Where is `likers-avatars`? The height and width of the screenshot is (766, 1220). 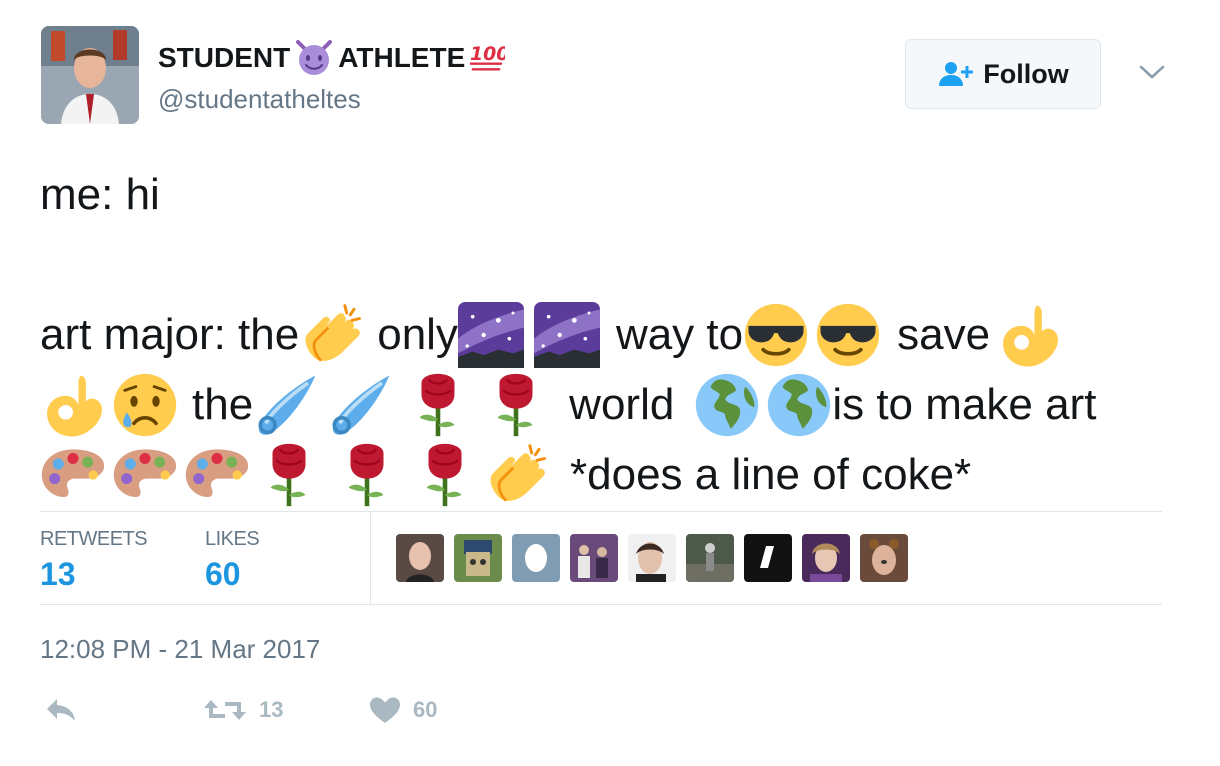 likers-avatars is located at coordinates (652, 558).